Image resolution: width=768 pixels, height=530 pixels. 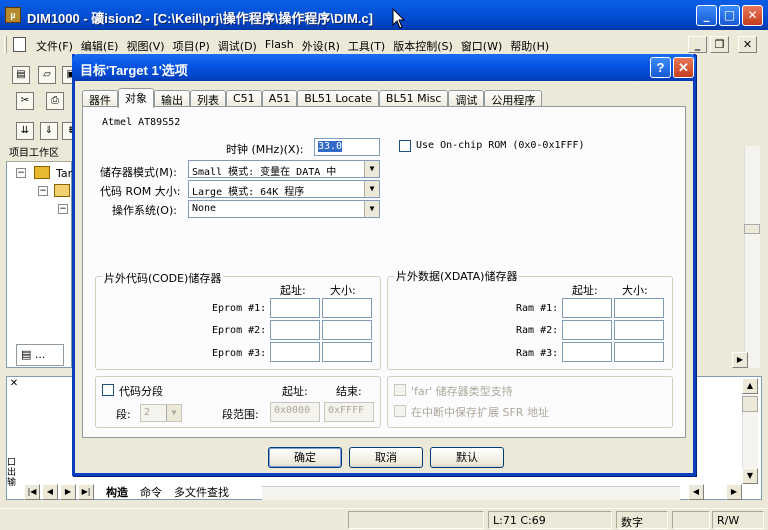 I want to click on help-button: ?, so click(x=660, y=67).